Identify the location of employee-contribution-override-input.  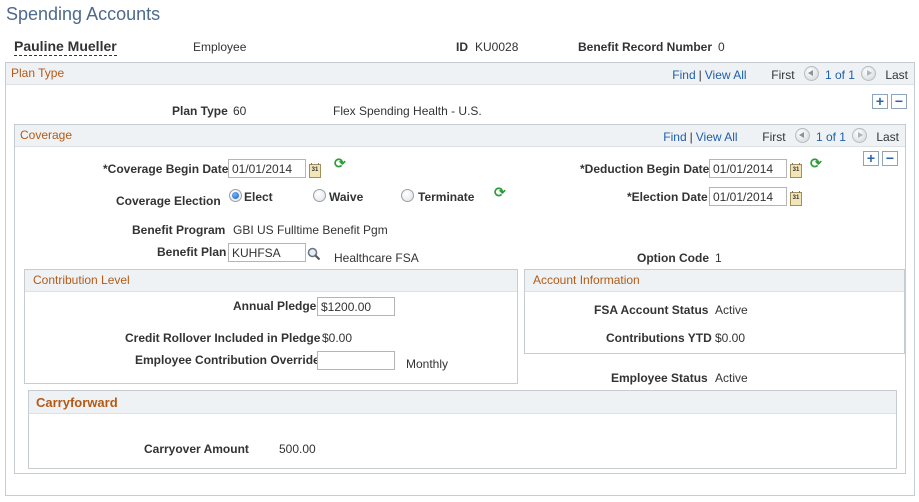
(356, 360).